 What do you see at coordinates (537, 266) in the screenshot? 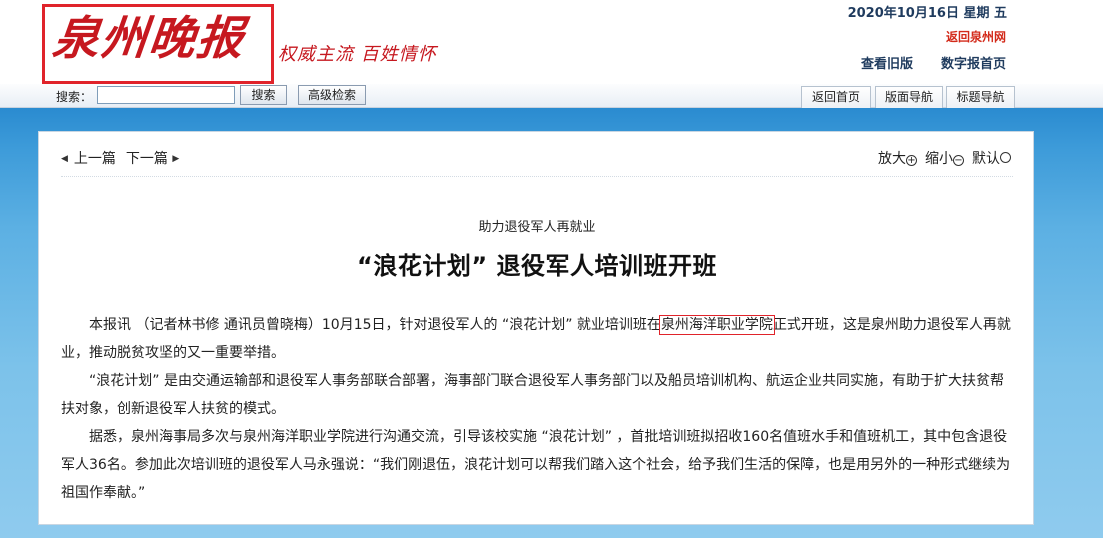
I see `article-title: “浪花计划” 退役军人培训班开班` at bounding box center [537, 266].